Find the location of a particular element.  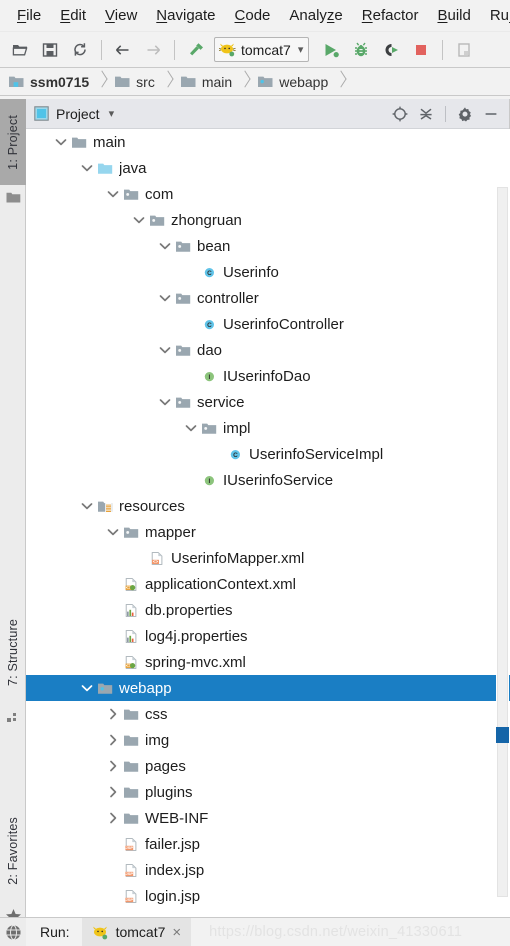

tree-row: I IUserinfoDao is located at coordinates (268, 376).